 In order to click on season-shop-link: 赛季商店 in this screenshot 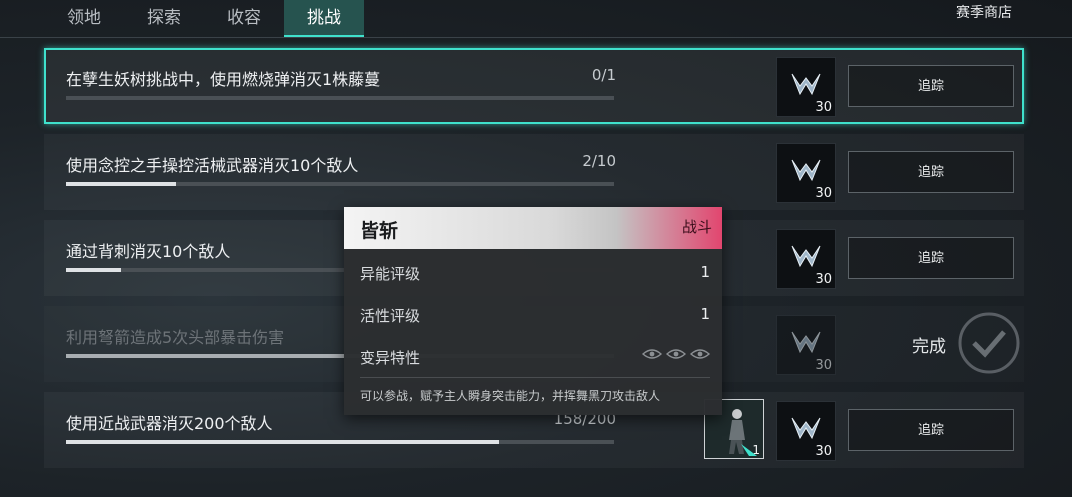, I will do `click(984, 12)`.